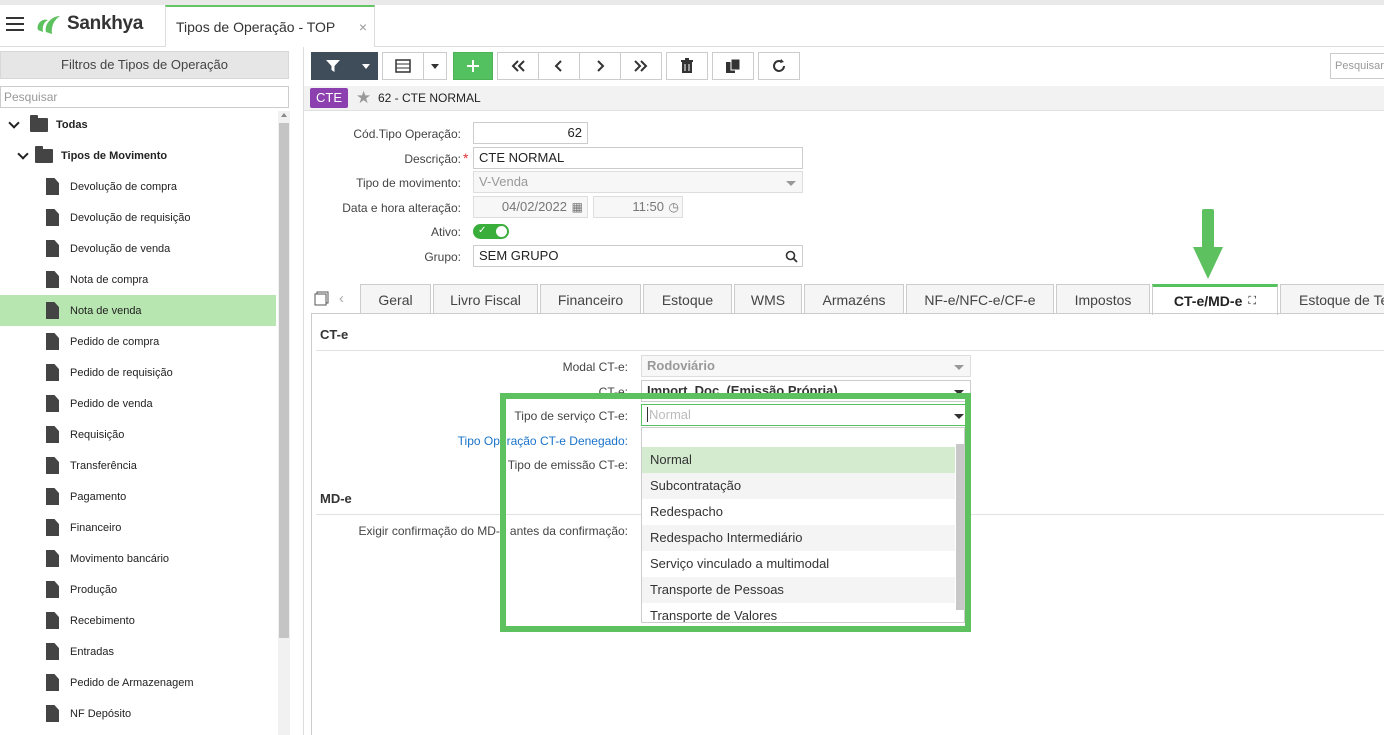 This screenshot has width=1384, height=735. I want to click on trash-icon, so click(687, 65).